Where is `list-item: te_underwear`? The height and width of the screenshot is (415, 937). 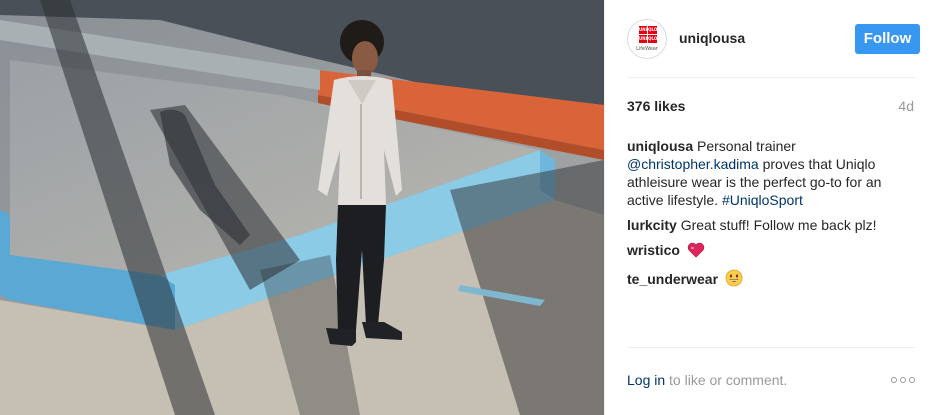
list-item: te_underwear is located at coordinates (772, 280).